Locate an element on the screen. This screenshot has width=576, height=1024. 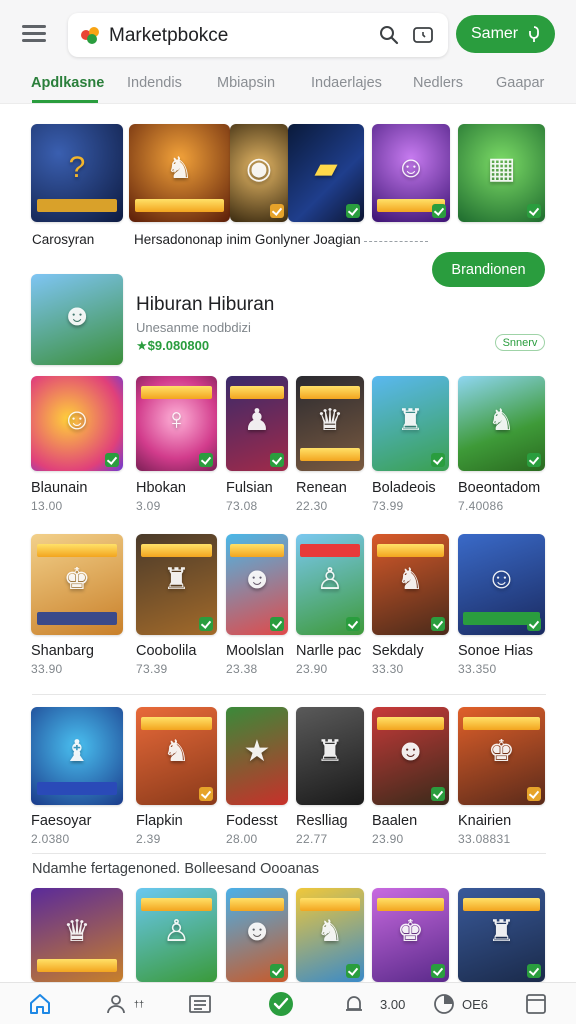
app-meta: 2.0380 is located at coordinates (50, 839).